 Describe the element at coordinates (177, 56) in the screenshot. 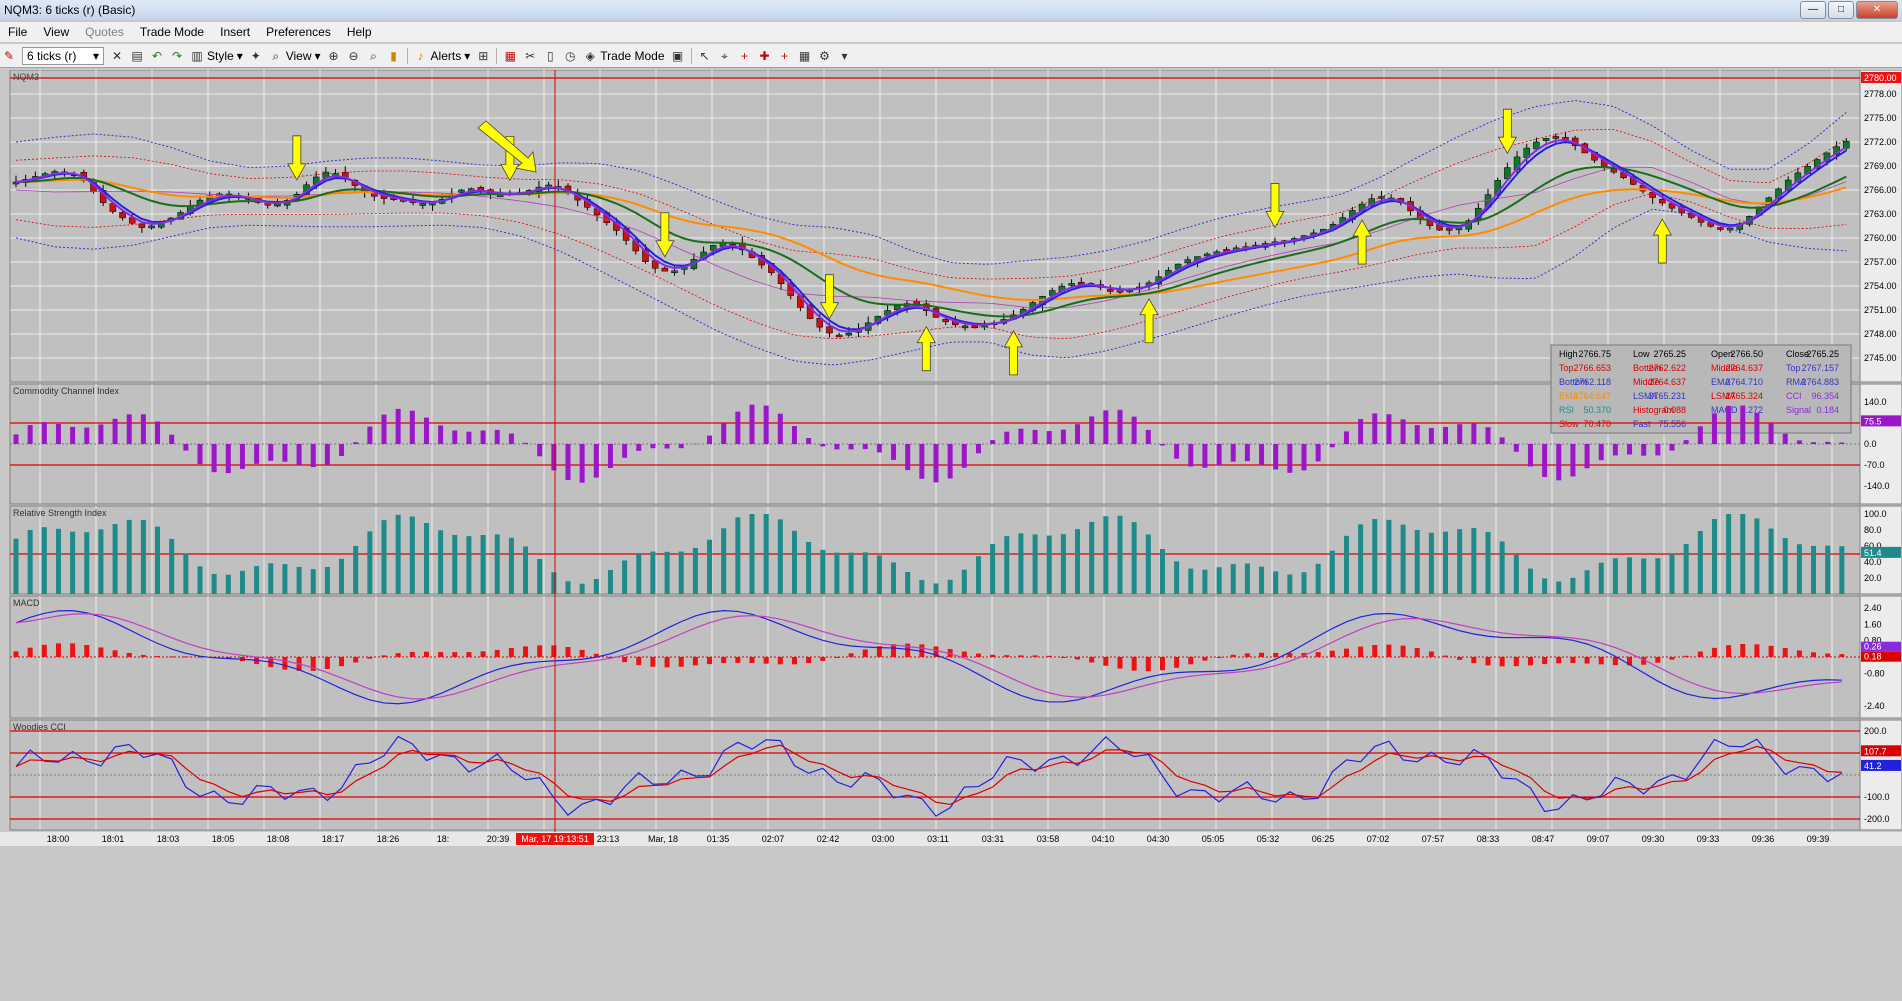

I see `redo-icon: ↷` at that location.